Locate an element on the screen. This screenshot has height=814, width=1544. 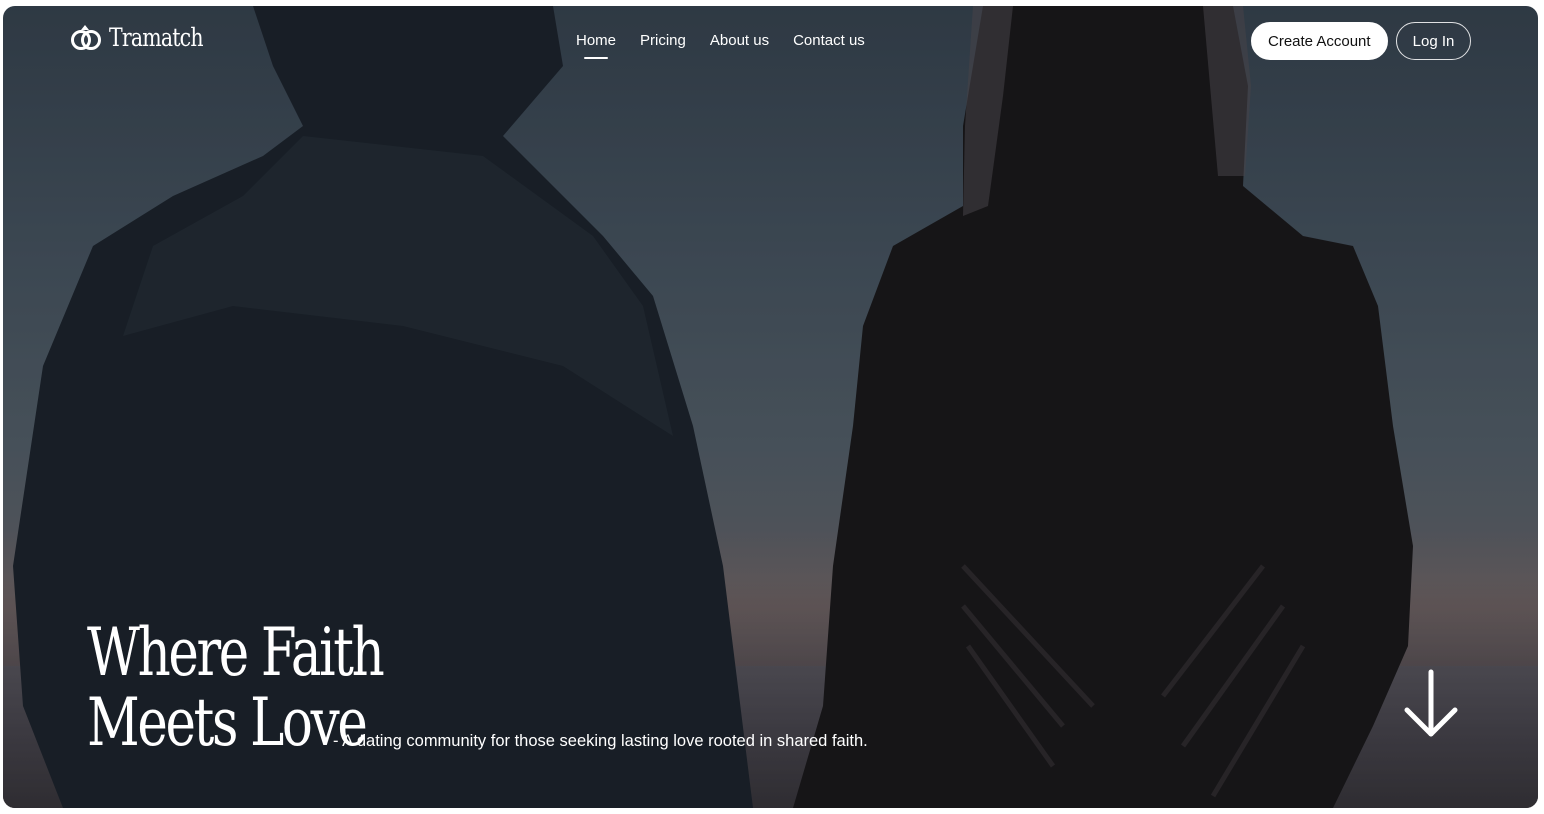
create-account-button: Create Account is located at coordinates (1319, 41).